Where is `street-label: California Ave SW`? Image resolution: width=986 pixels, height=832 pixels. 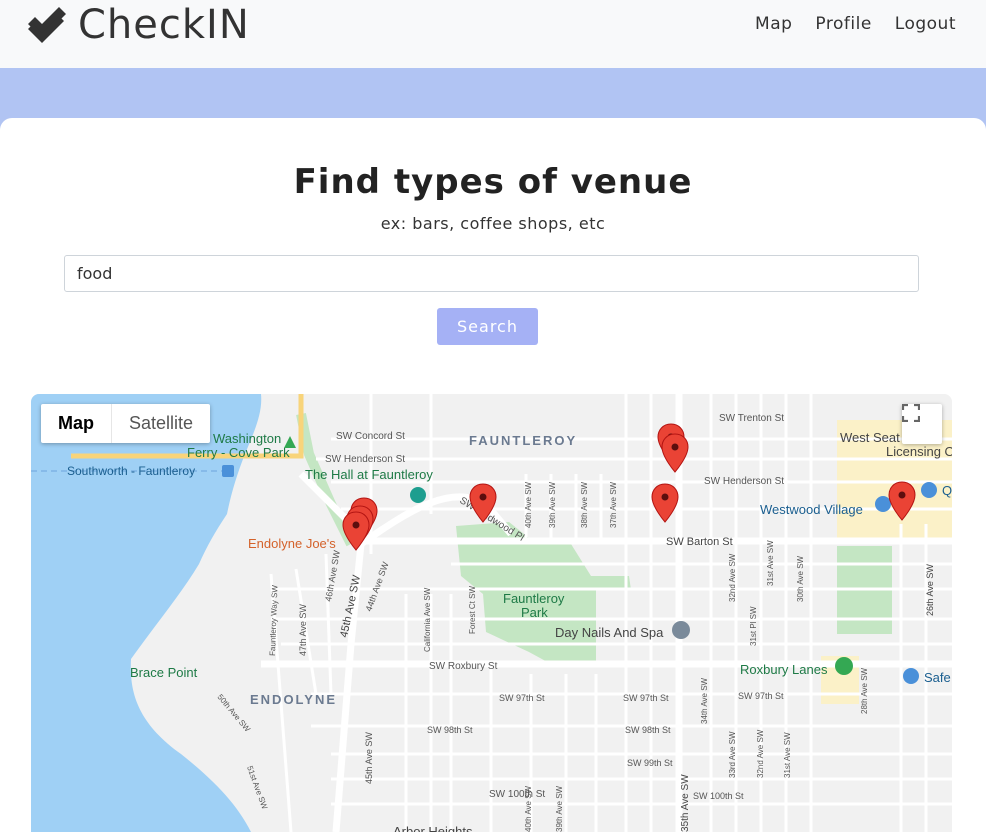
street-label: California Ave SW is located at coordinates (427, 619).